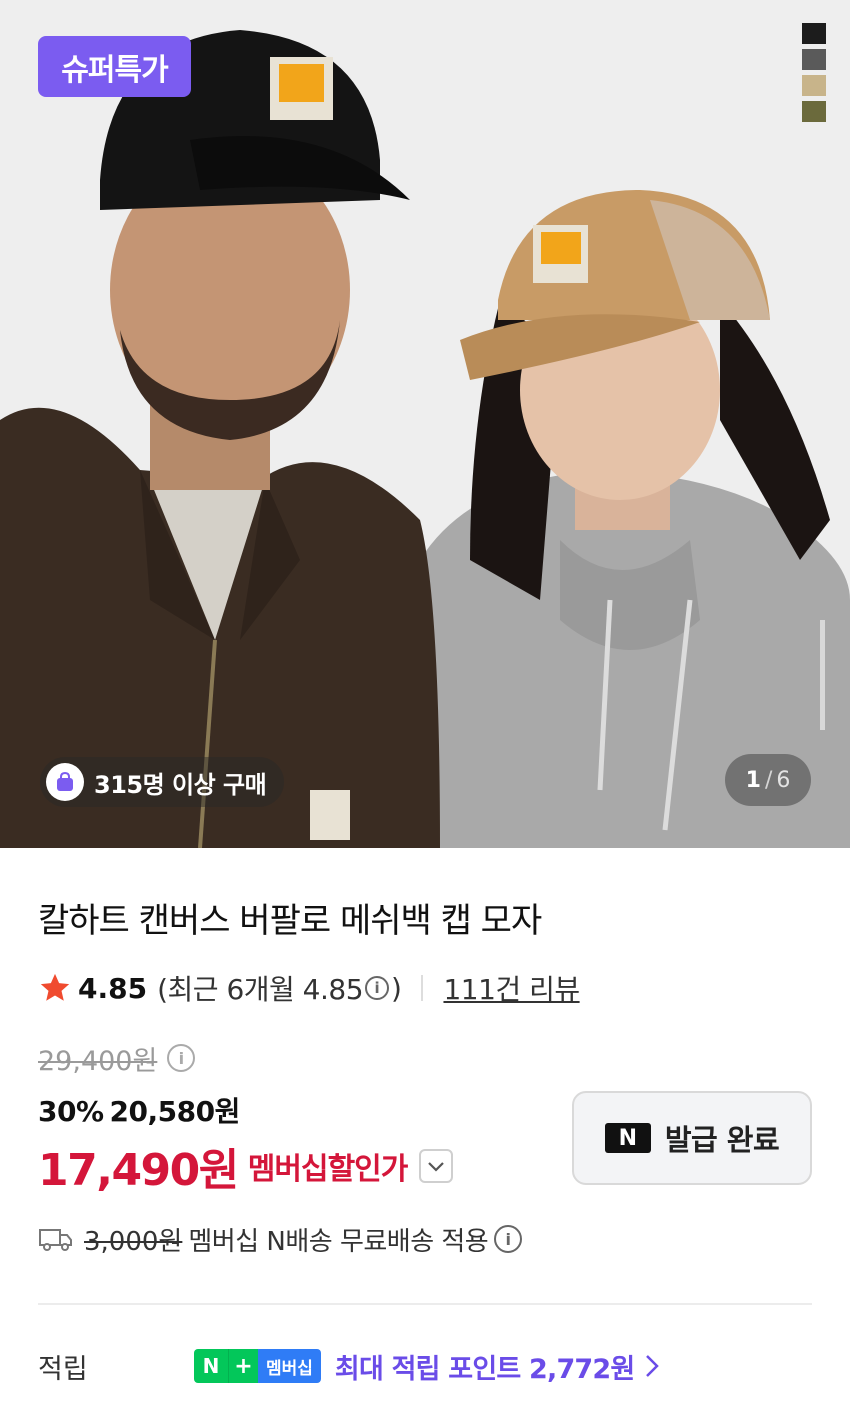 Image resolution: width=850 pixels, height=1407 pixels. I want to click on coupon-label: 발급 완료, so click(722, 1140).